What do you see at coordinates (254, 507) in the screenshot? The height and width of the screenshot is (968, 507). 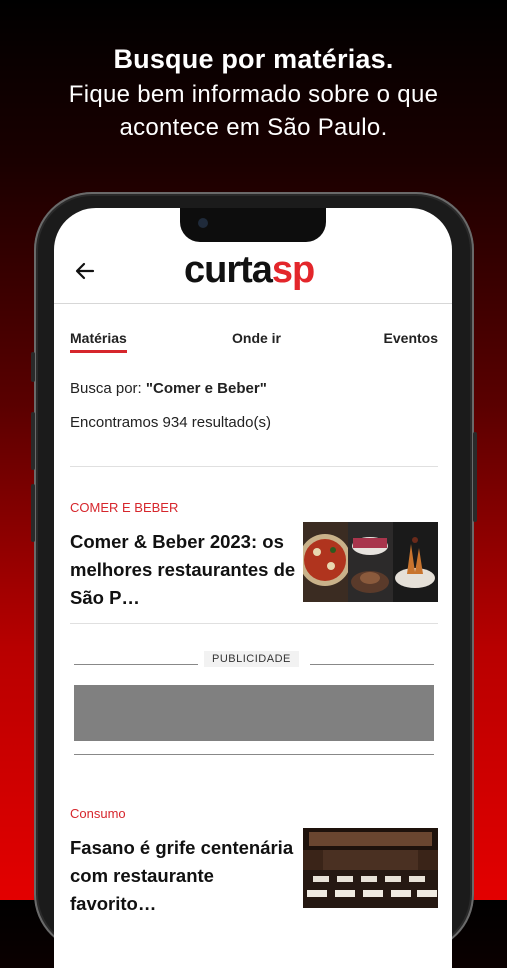 I see `article-category: COMER E BEBER` at bounding box center [254, 507].